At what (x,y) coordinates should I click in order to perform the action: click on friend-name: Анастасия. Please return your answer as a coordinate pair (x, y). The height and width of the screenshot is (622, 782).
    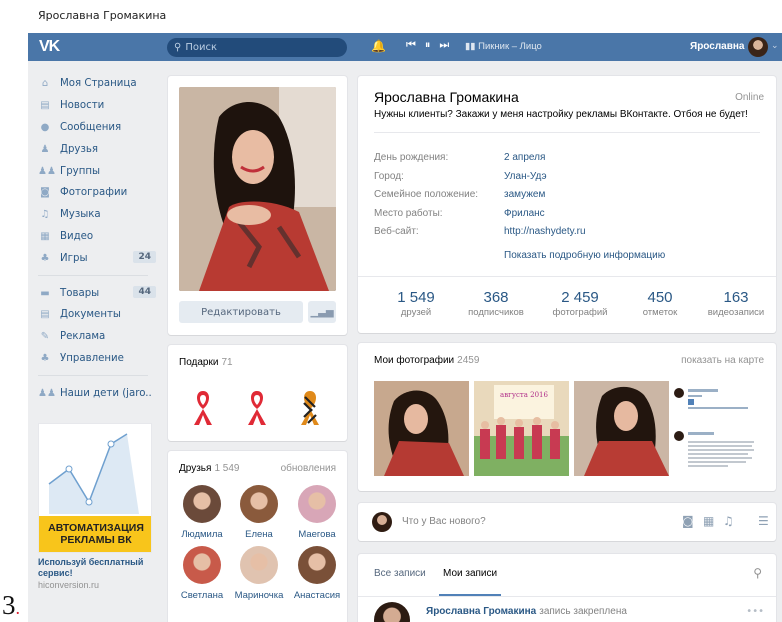
    Looking at the image, I should click on (317, 595).